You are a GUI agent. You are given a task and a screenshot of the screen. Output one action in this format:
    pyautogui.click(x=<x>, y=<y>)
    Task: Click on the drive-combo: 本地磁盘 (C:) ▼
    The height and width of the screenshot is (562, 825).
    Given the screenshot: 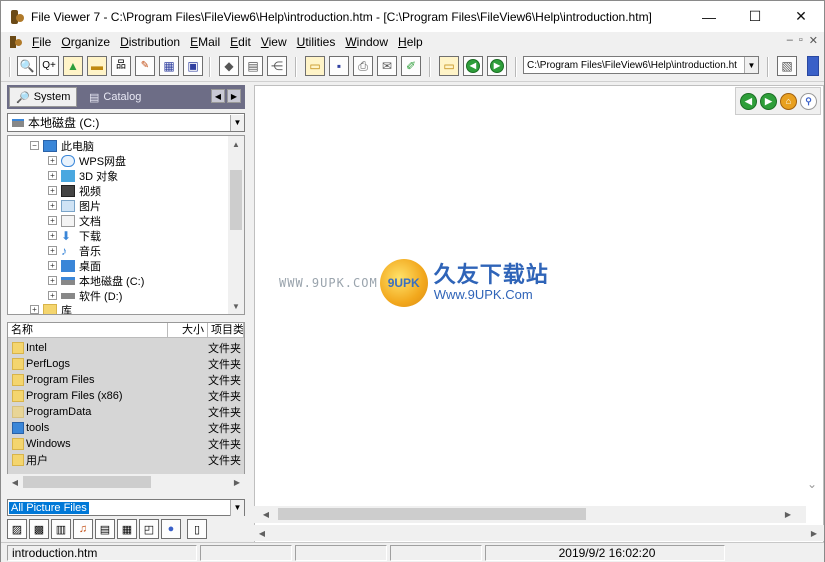 What is the action you would take?
    pyautogui.click(x=126, y=122)
    